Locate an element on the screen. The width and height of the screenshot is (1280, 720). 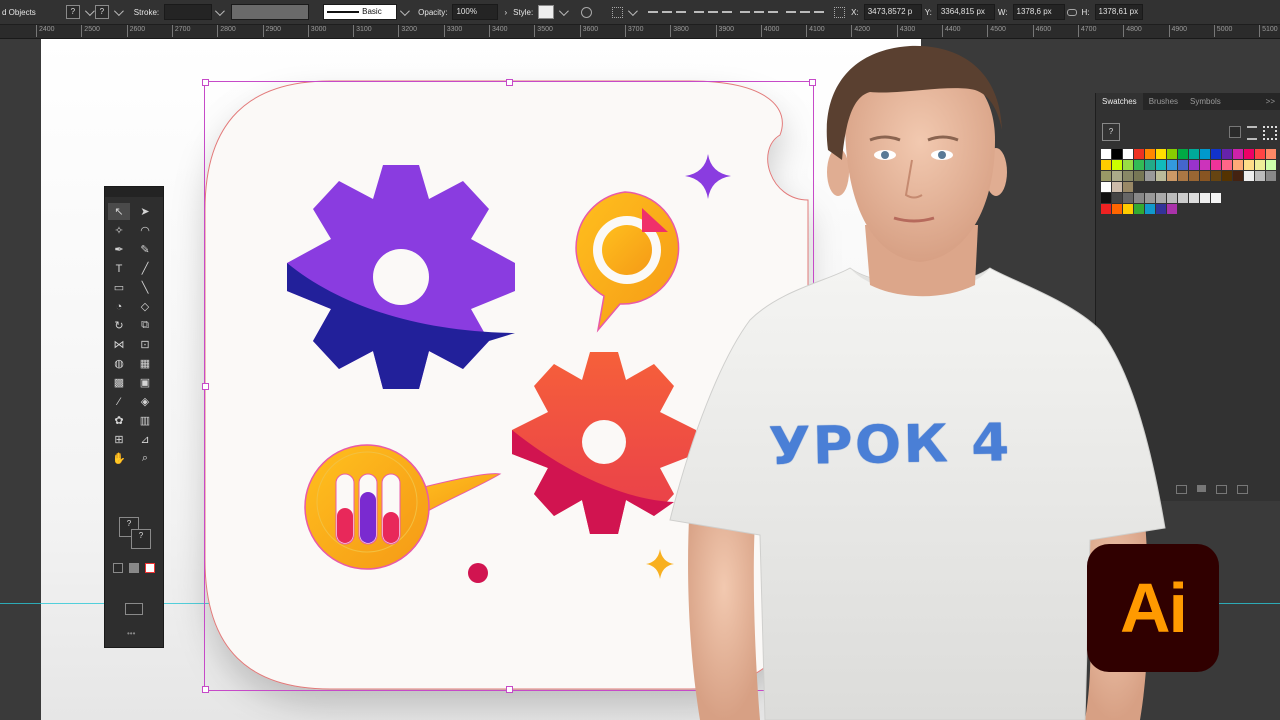
illustrator-logo: Ai is located at coordinates (1153, 608).